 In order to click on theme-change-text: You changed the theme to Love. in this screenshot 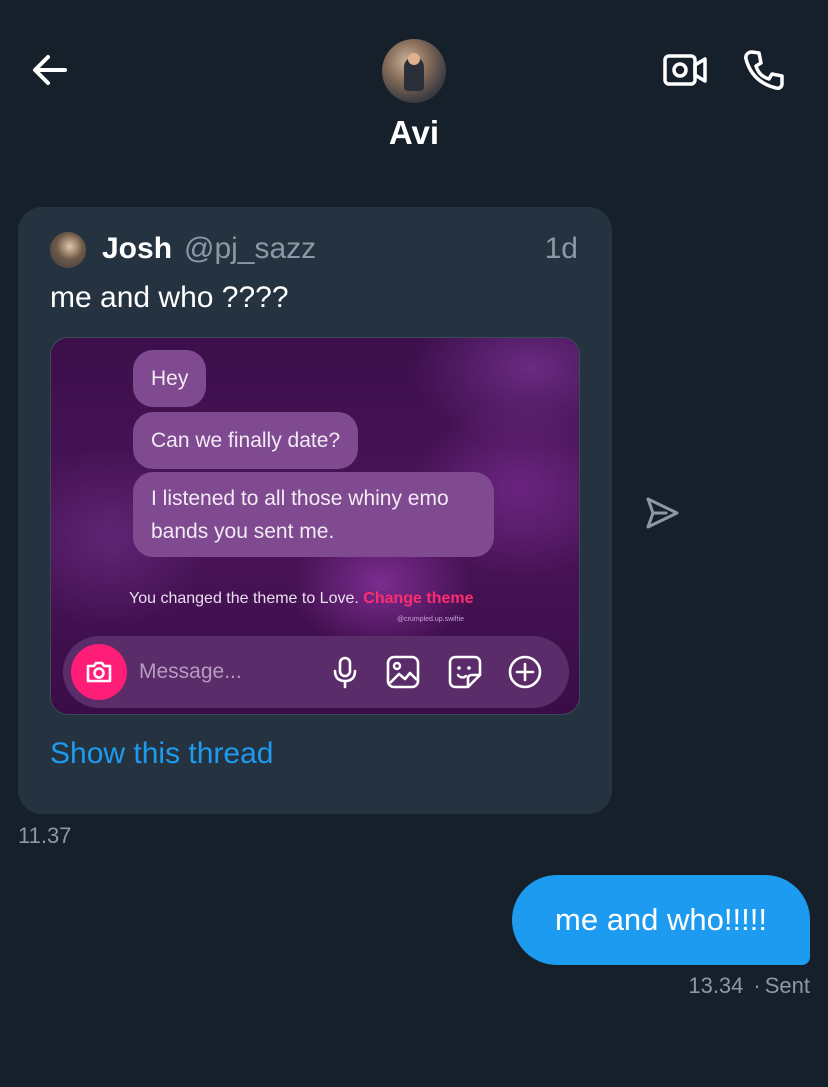, I will do `click(244, 598)`.